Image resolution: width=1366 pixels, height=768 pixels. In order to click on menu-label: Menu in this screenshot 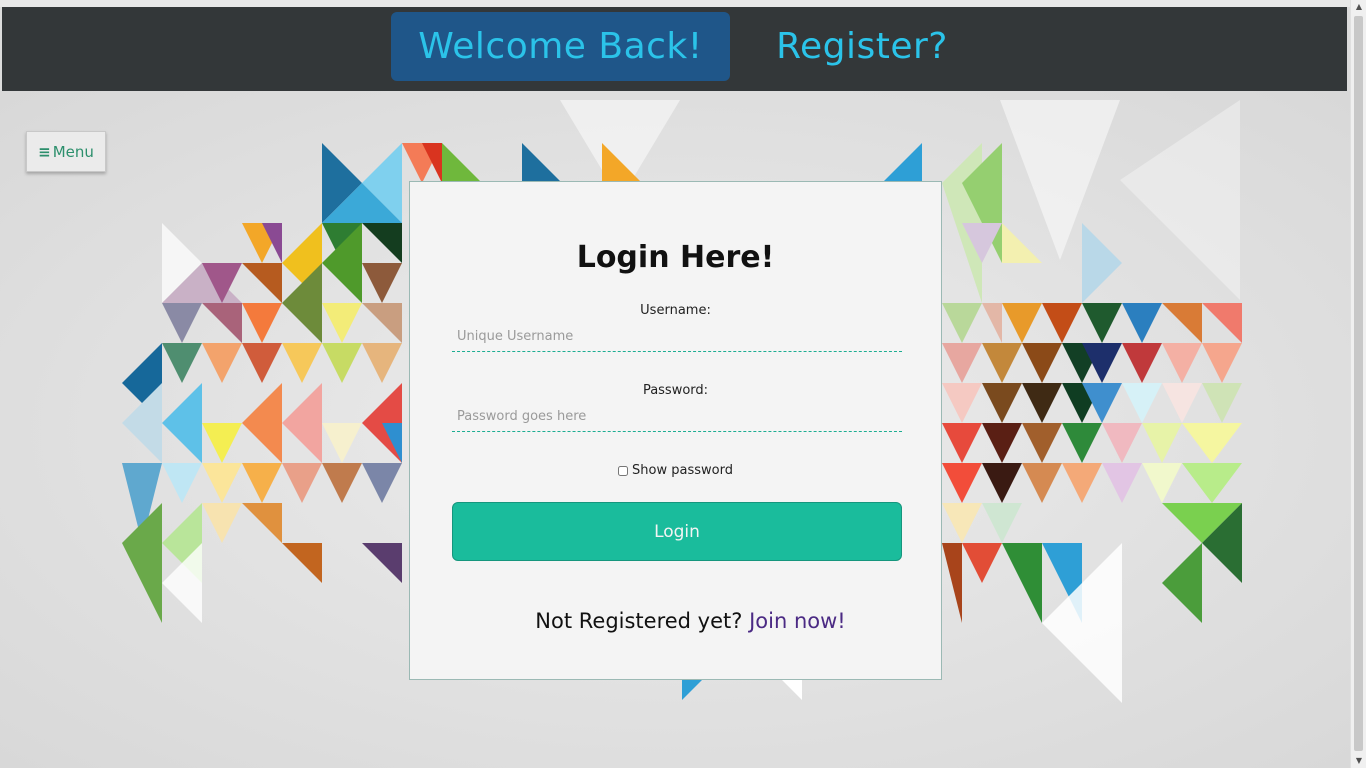, I will do `click(73, 151)`.